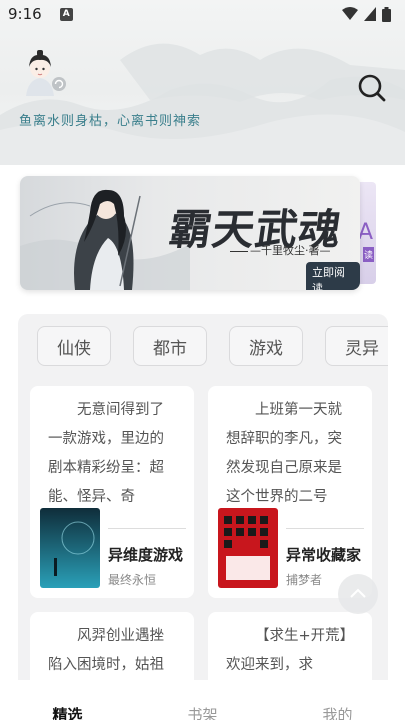  I want to click on book-title: 异维度游戏, so click(146, 555).